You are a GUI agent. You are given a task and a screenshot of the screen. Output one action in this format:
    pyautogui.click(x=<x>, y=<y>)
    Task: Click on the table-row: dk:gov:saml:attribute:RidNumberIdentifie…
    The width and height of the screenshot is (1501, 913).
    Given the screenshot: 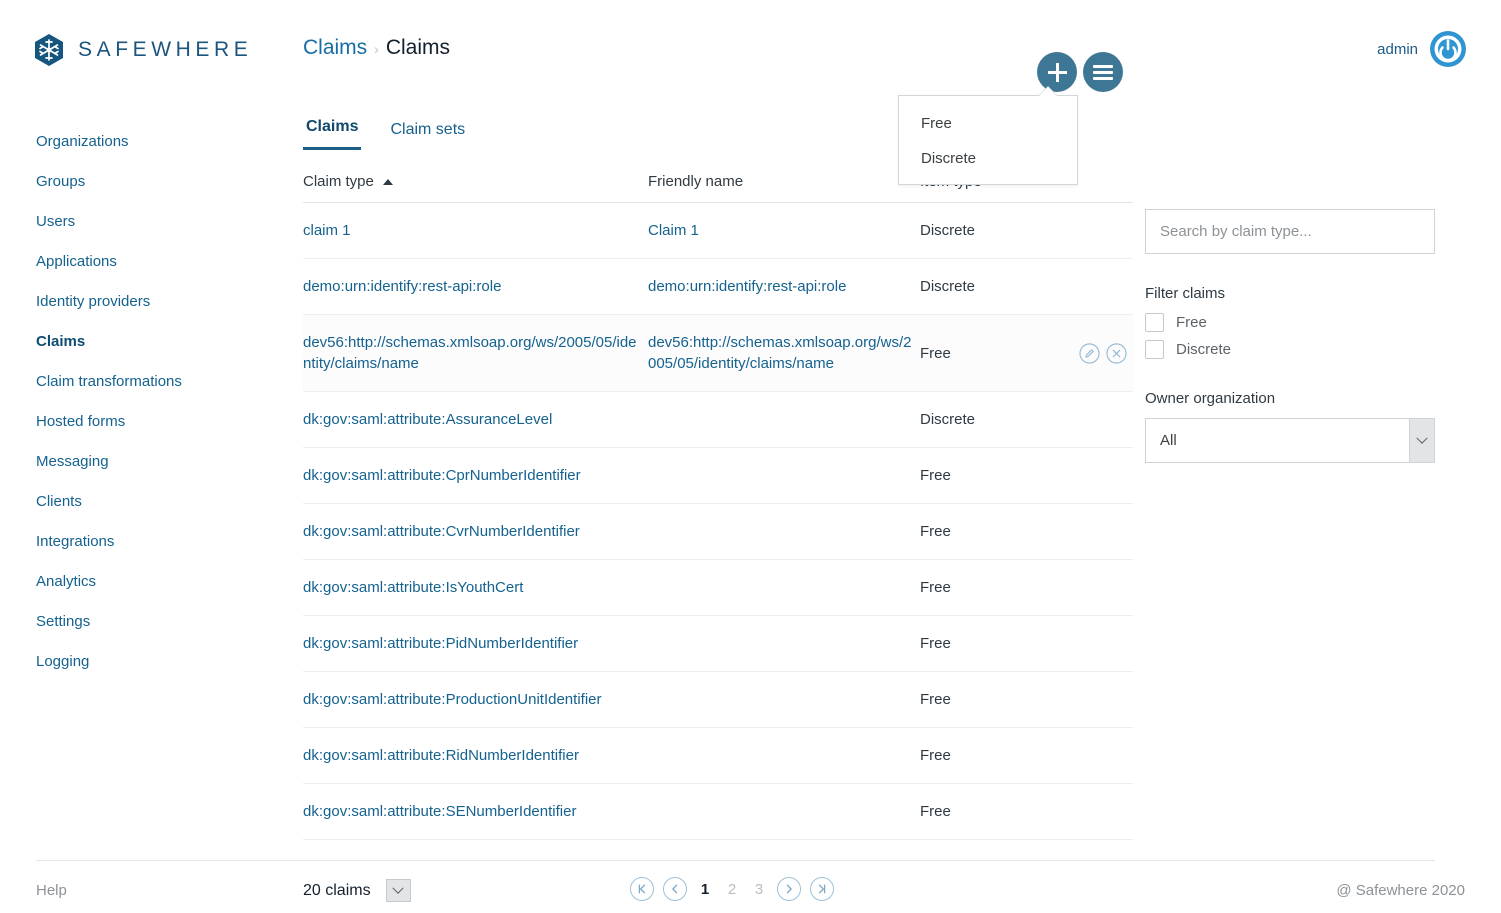 What is the action you would take?
    pyautogui.click(x=718, y=755)
    